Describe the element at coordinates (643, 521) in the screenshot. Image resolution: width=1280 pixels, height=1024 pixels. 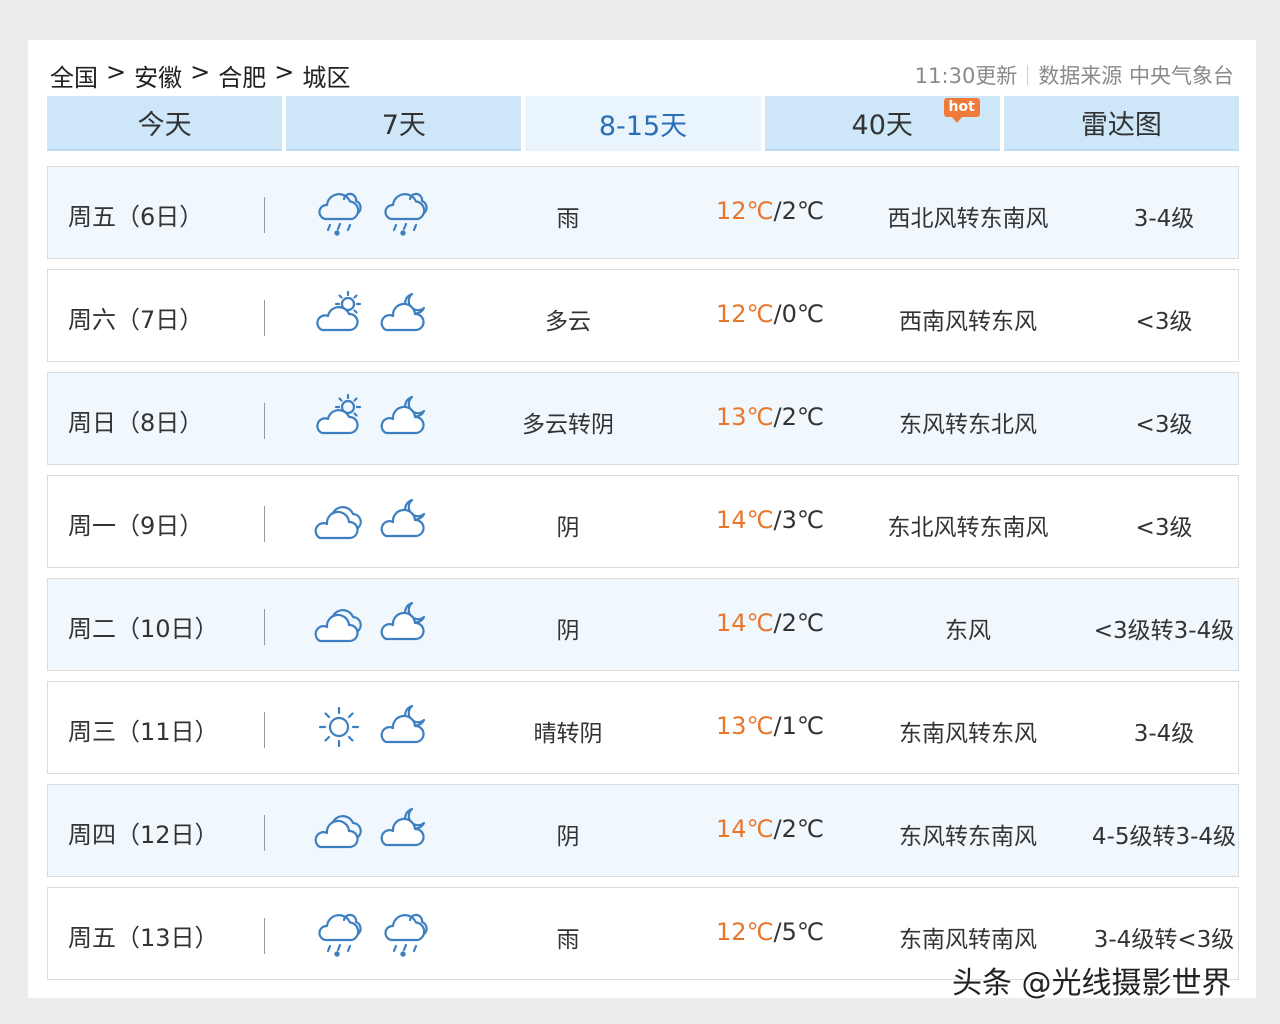
I see `forecast-row: 周一（9日） 阴 14℃/3℃ 东北风转东南风 <3级` at that location.